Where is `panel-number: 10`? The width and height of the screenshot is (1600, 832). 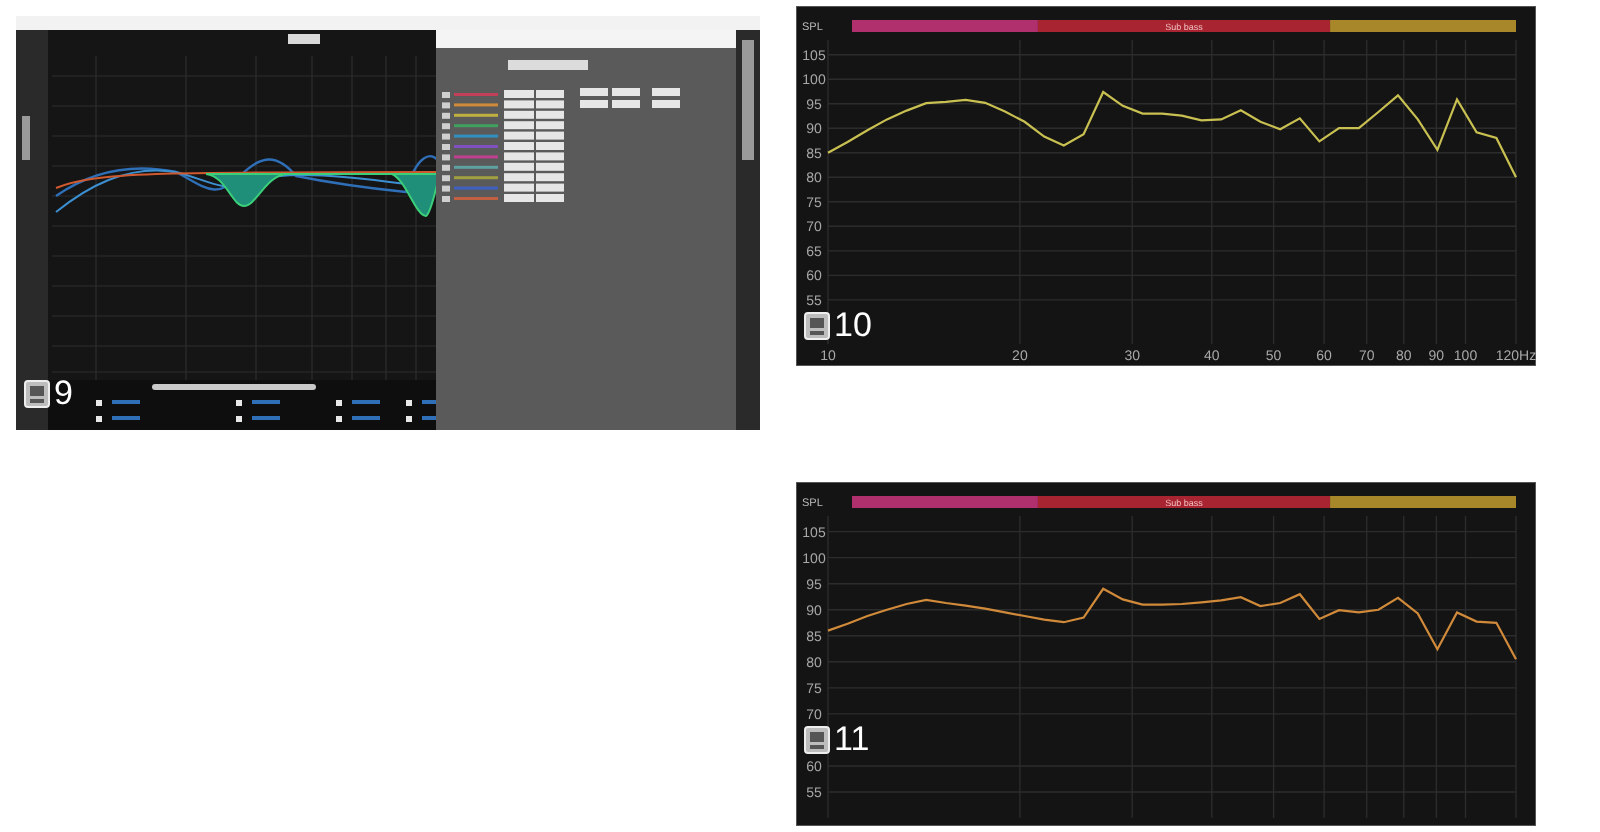 panel-number: 10 is located at coordinates (853, 325).